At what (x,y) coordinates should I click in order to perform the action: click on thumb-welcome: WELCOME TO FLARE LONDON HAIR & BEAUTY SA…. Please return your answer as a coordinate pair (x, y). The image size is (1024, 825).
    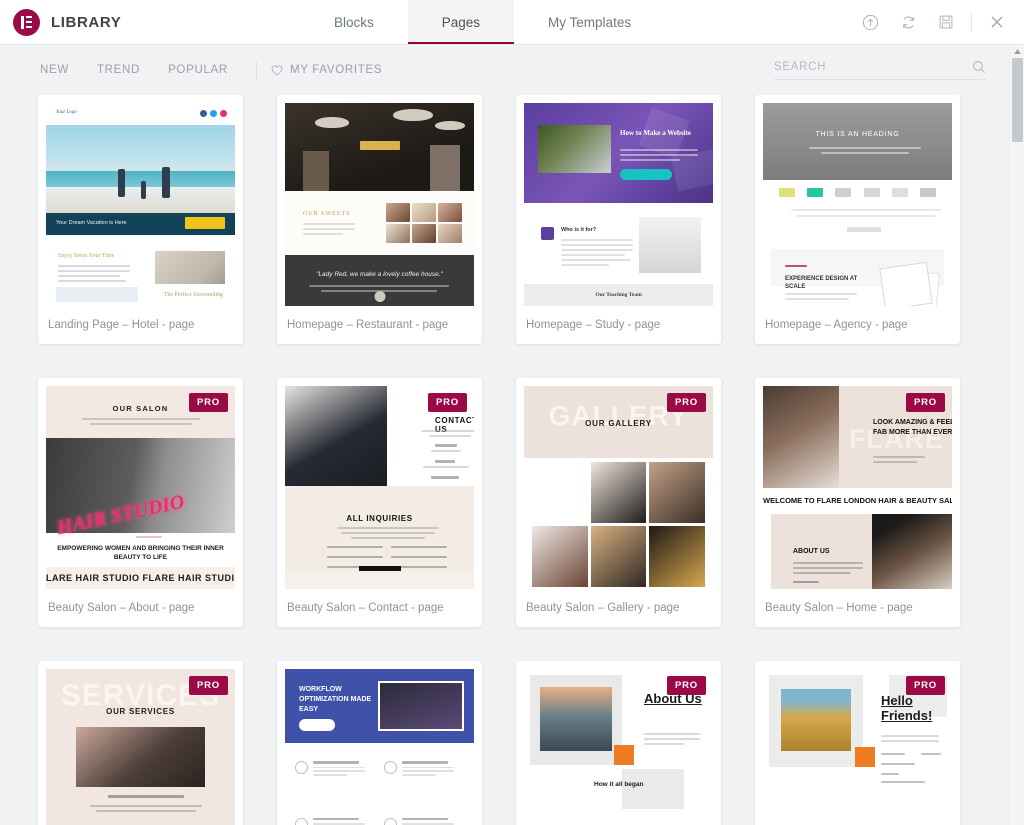
    Looking at the image, I should click on (857, 500).